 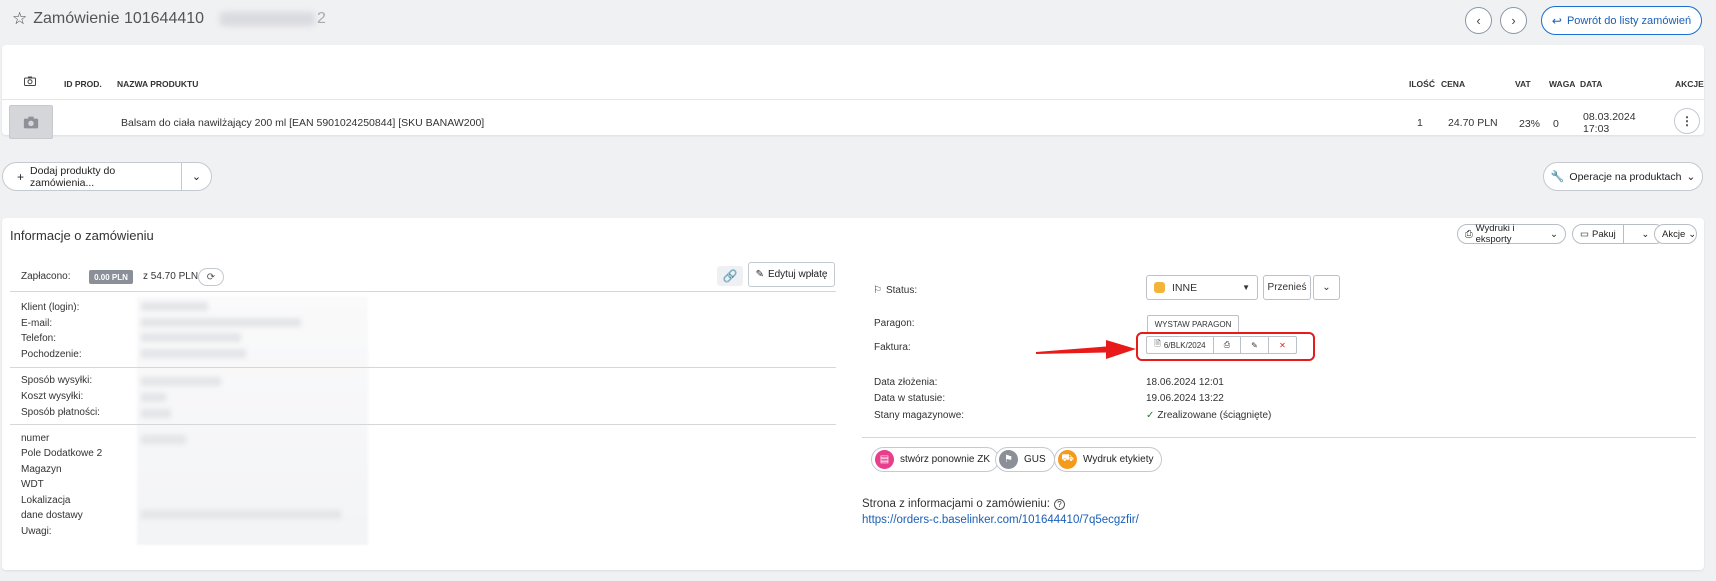 I want to click on payment-method-label: Sposób płatności:, so click(x=60, y=412).